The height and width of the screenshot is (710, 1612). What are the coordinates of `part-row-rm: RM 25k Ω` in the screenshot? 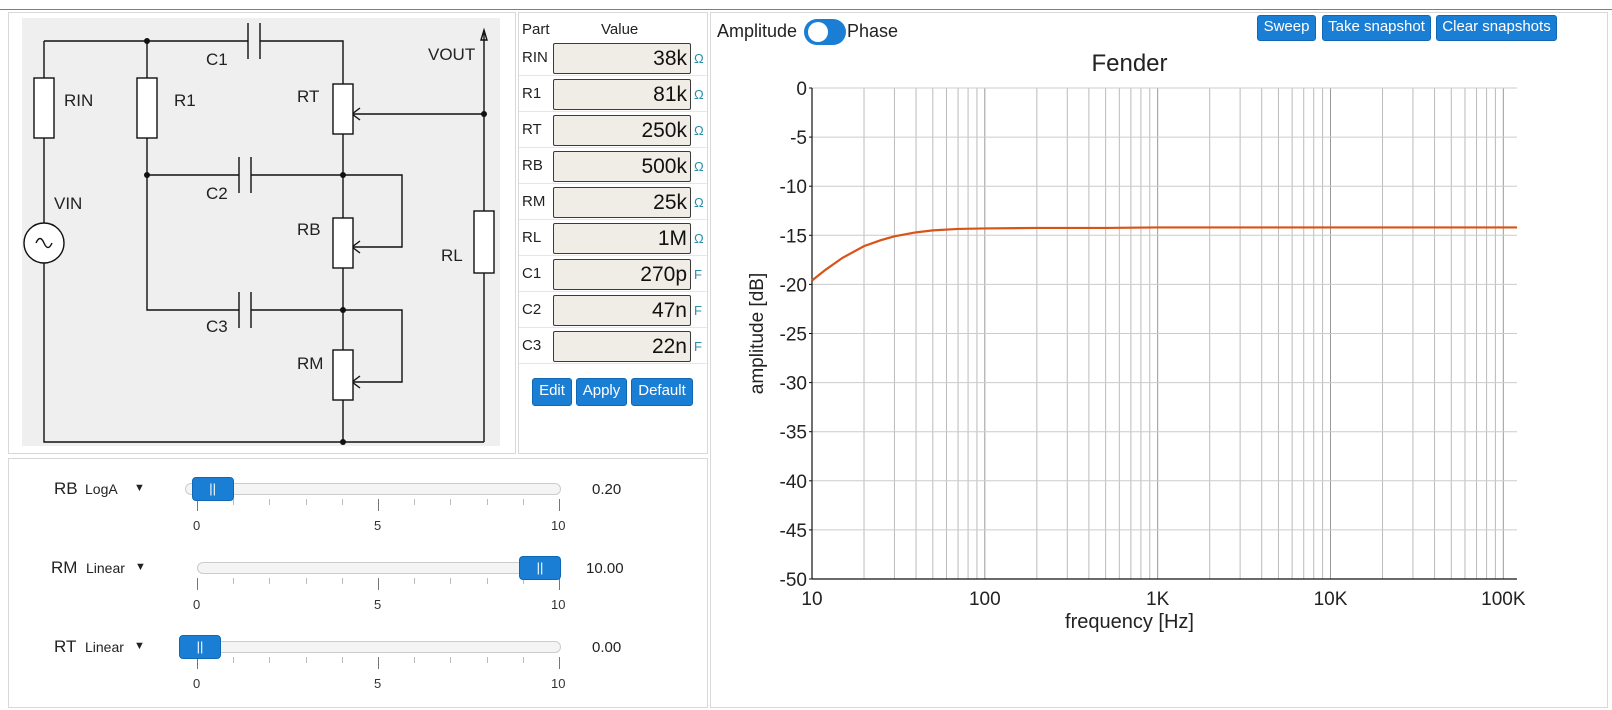 It's located at (613, 202).